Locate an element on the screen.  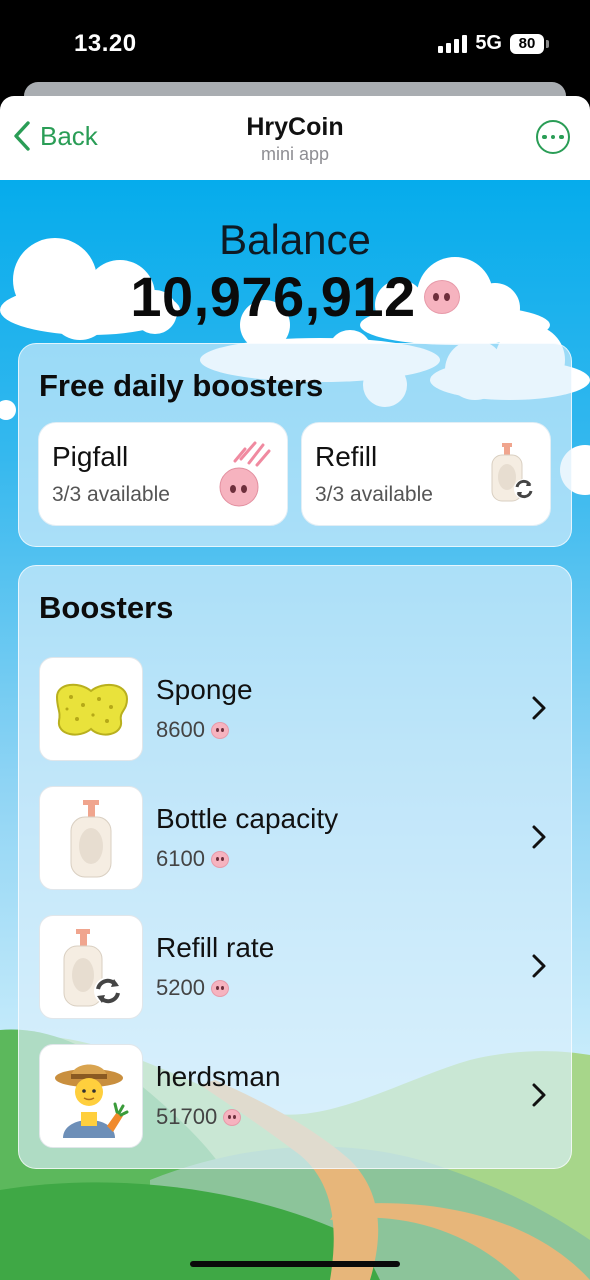
app-subtitle: mini app is located at coordinates (295, 154).